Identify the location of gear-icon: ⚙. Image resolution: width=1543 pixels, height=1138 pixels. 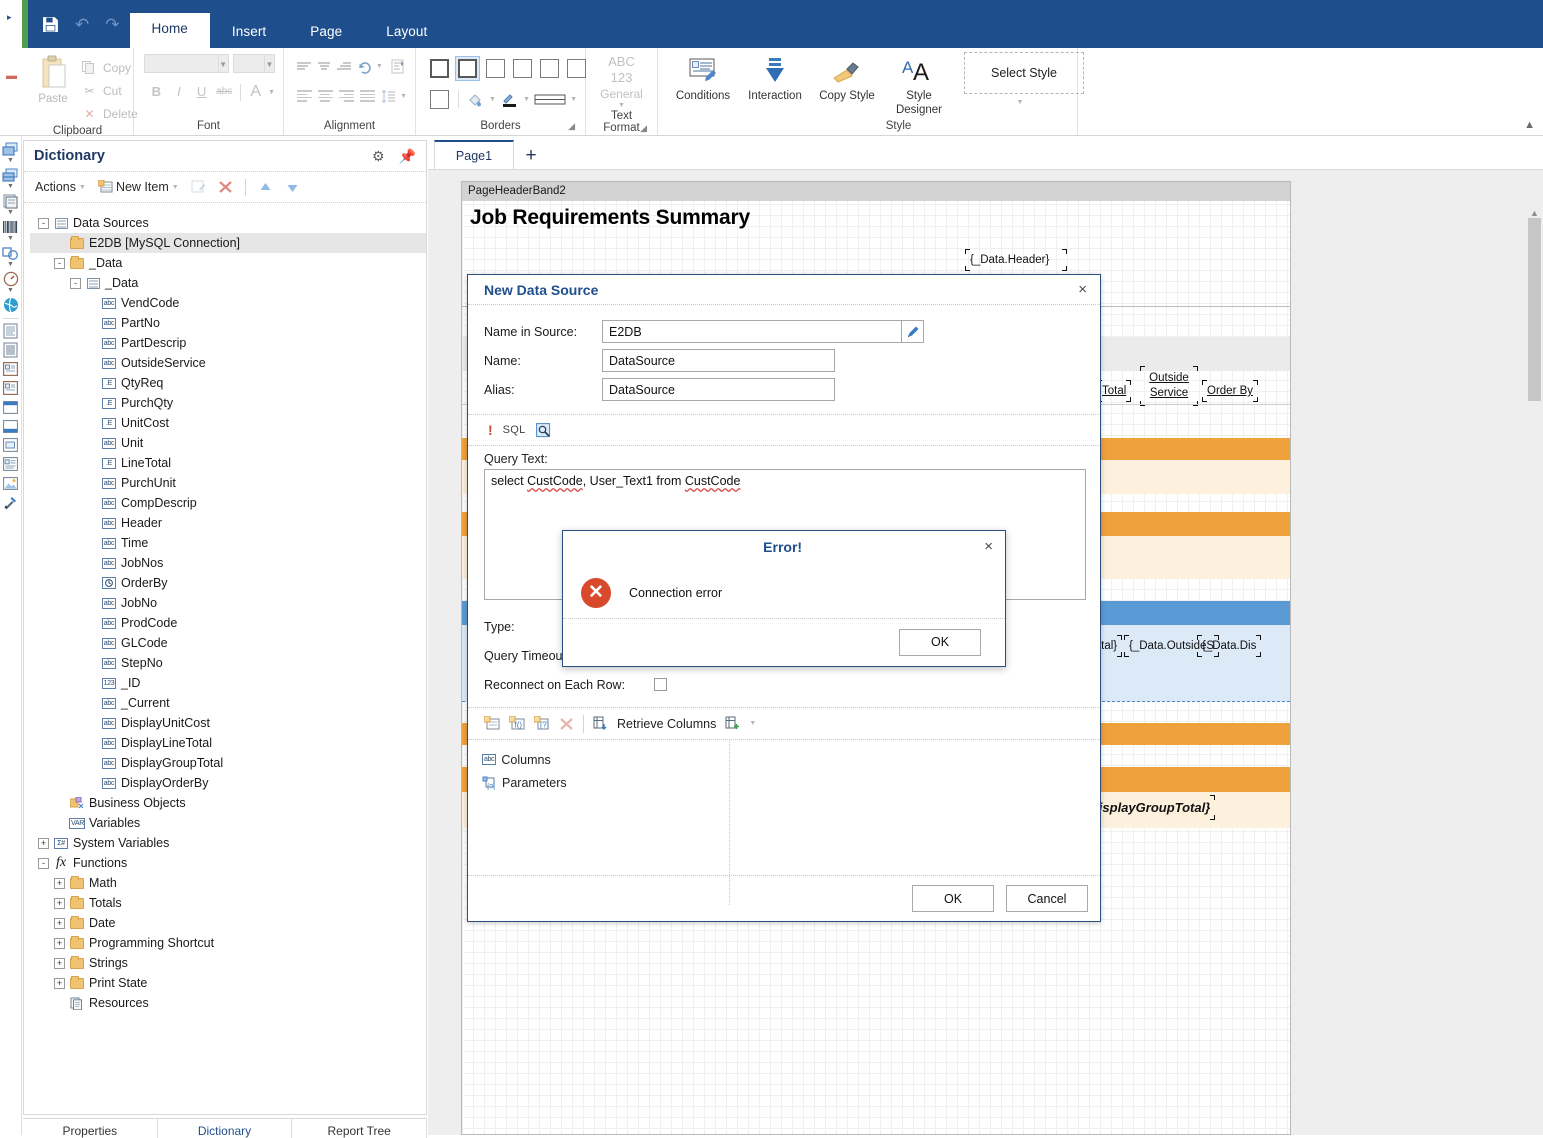
(378, 156).